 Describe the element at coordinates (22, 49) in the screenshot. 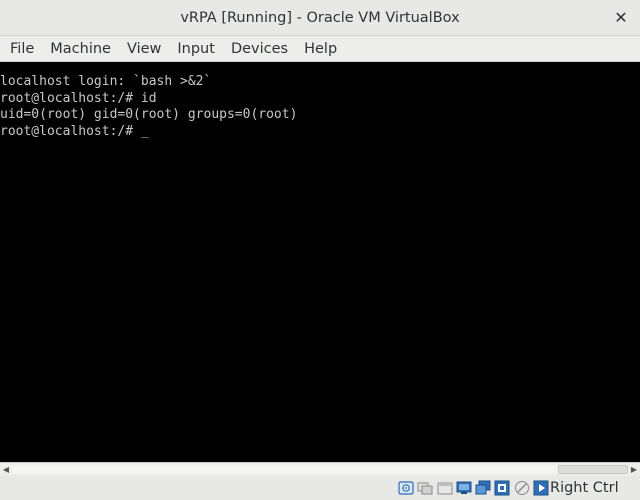

I see `menu-file: File` at that location.